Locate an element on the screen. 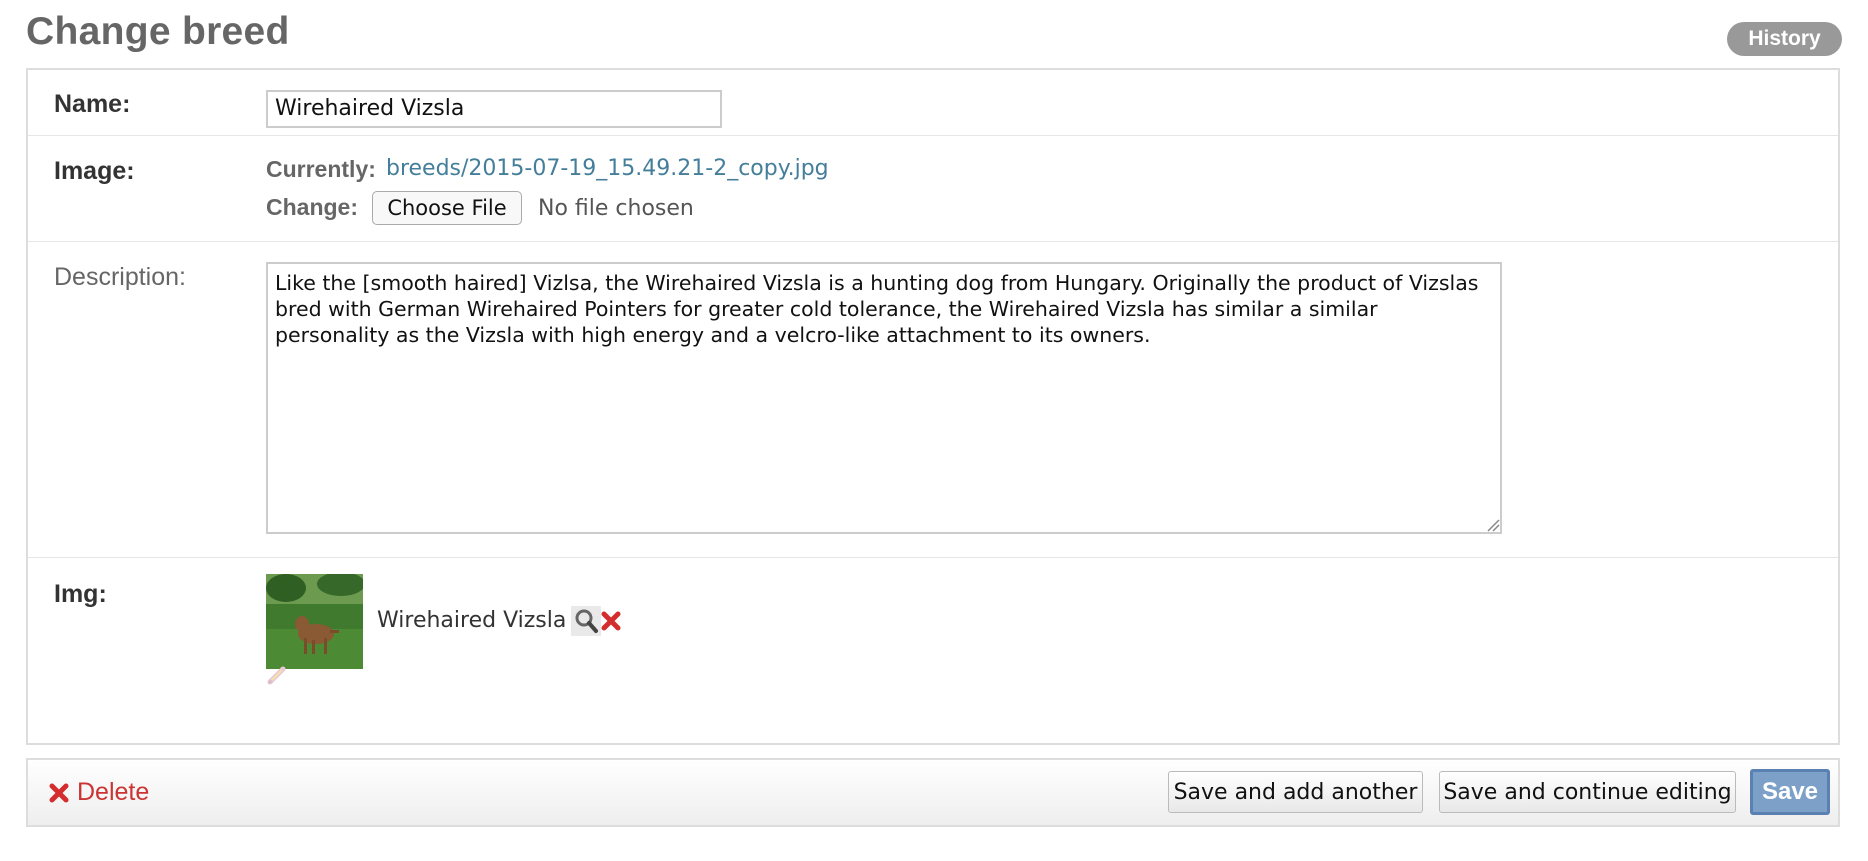 The image size is (1868, 861). resize-grip-icon is located at coordinates (1493, 525).